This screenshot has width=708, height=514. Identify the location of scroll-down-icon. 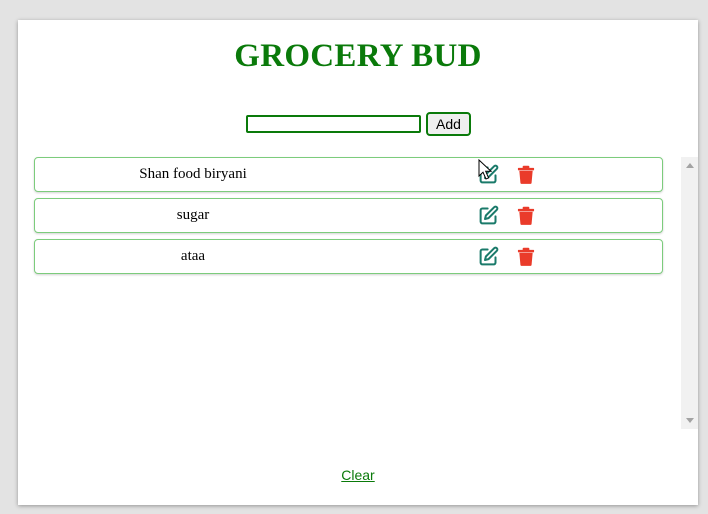
(690, 420).